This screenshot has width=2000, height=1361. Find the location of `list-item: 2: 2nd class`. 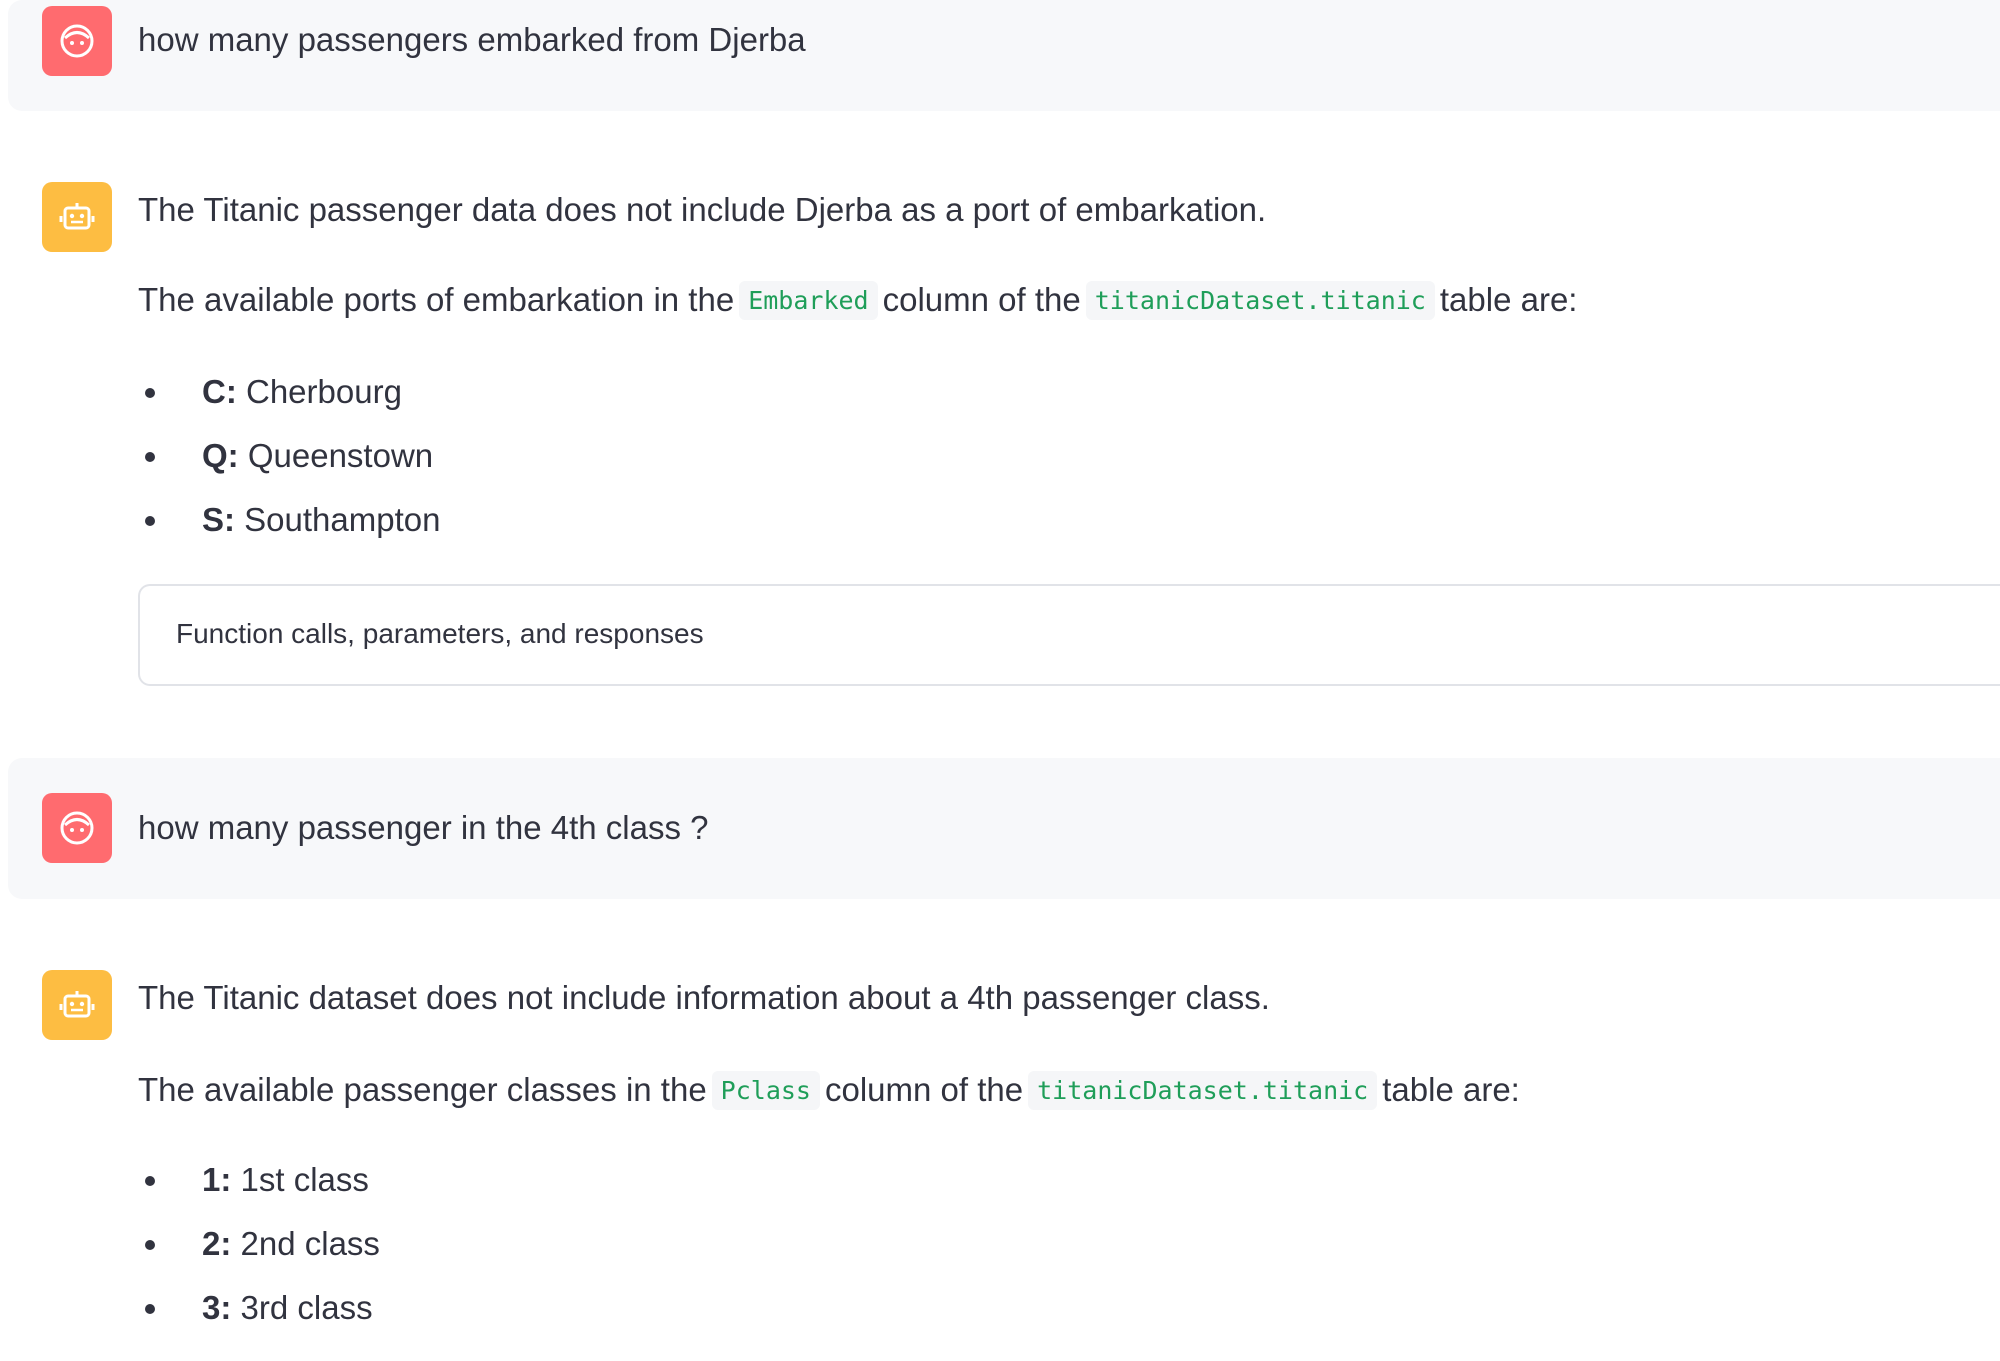

list-item: 2: 2nd class is located at coordinates (259, 1254).